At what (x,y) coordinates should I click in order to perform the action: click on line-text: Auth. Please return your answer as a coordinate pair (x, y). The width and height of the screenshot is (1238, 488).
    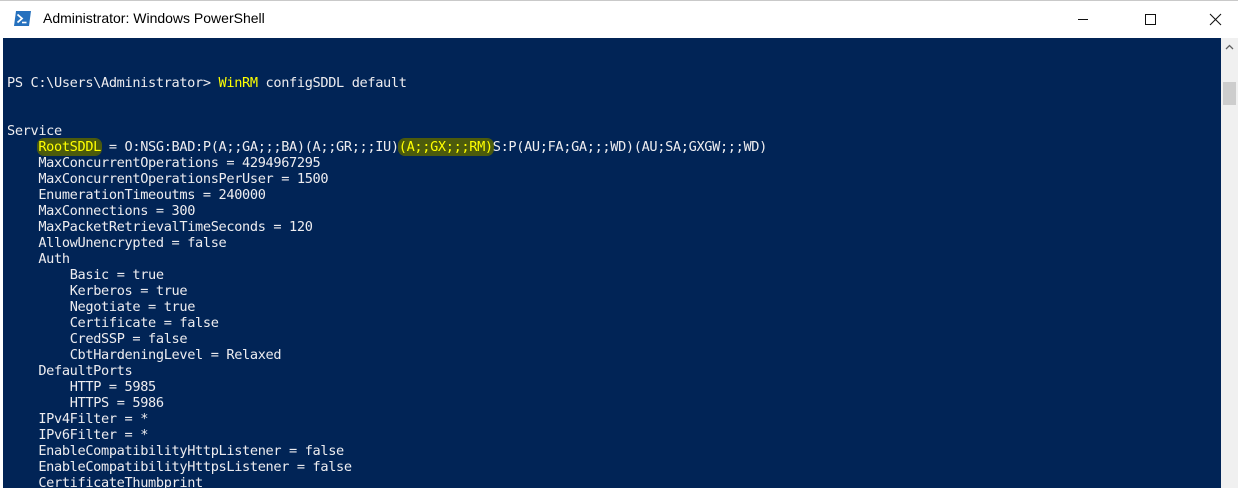
    Looking at the image, I should click on (54, 259).